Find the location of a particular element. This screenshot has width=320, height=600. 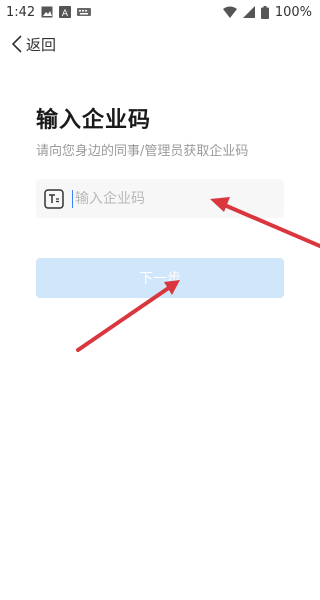

nav-bar: 返回 is located at coordinates (160, 44).